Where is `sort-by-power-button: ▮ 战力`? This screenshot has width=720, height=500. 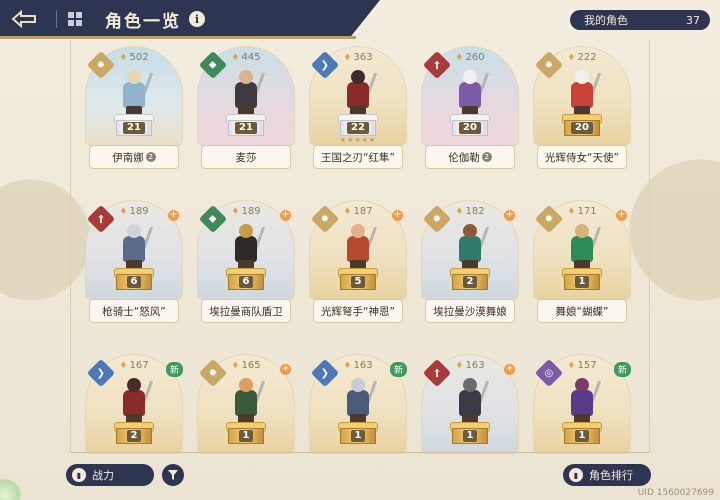
sort-by-power-button: ▮ 战力 is located at coordinates (110, 475).